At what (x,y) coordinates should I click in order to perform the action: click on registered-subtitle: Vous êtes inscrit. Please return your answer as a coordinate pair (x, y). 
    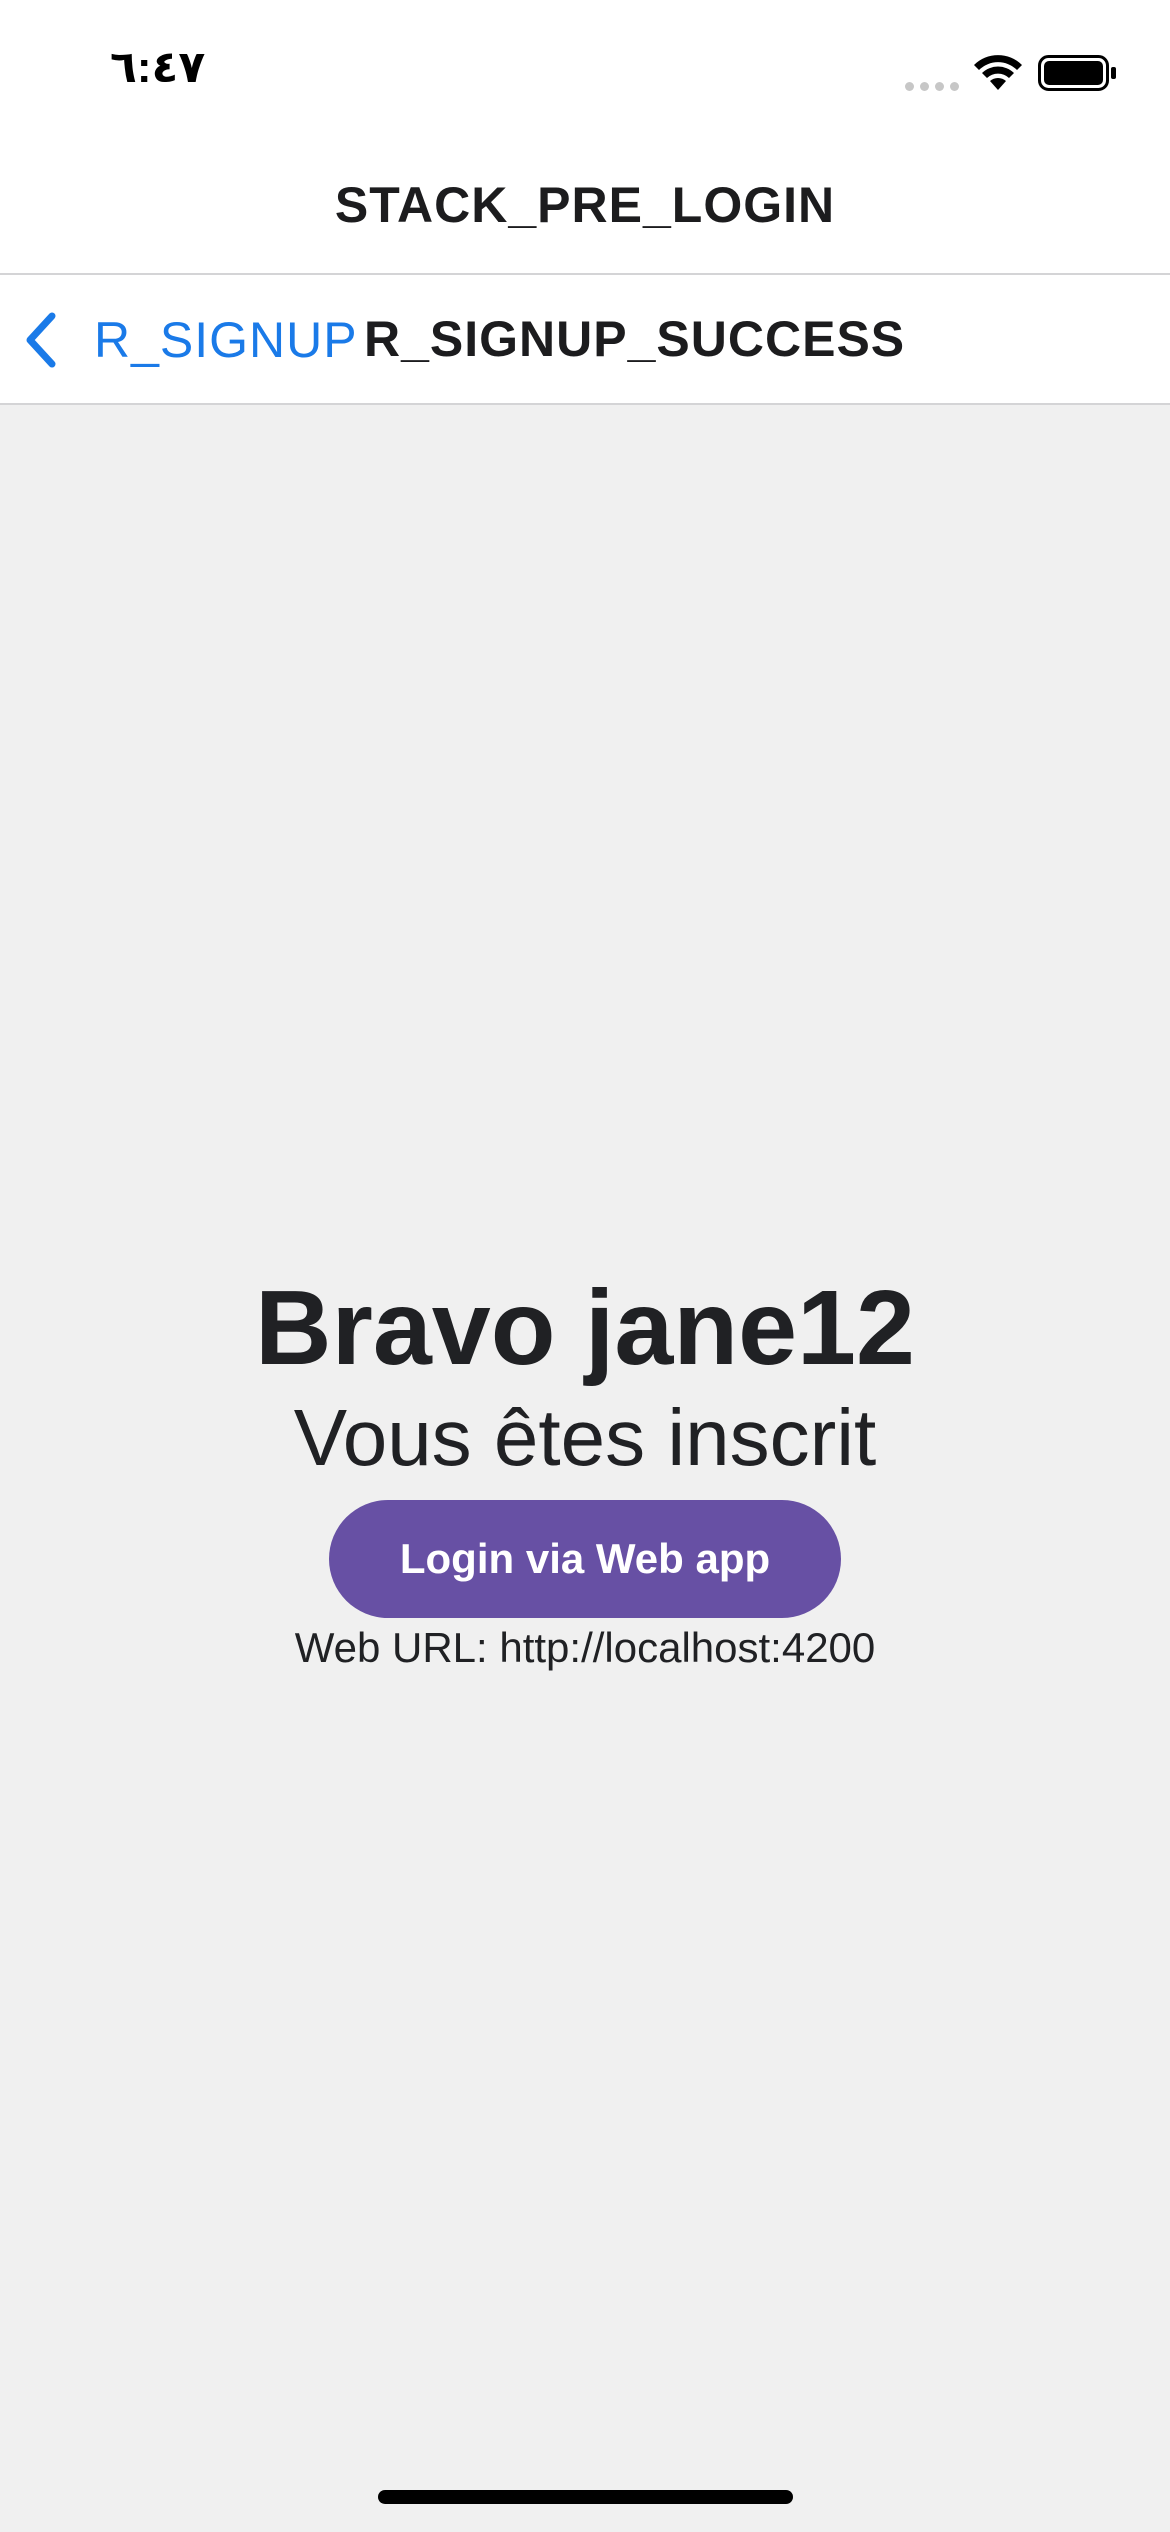
    Looking at the image, I should click on (585, 1437).